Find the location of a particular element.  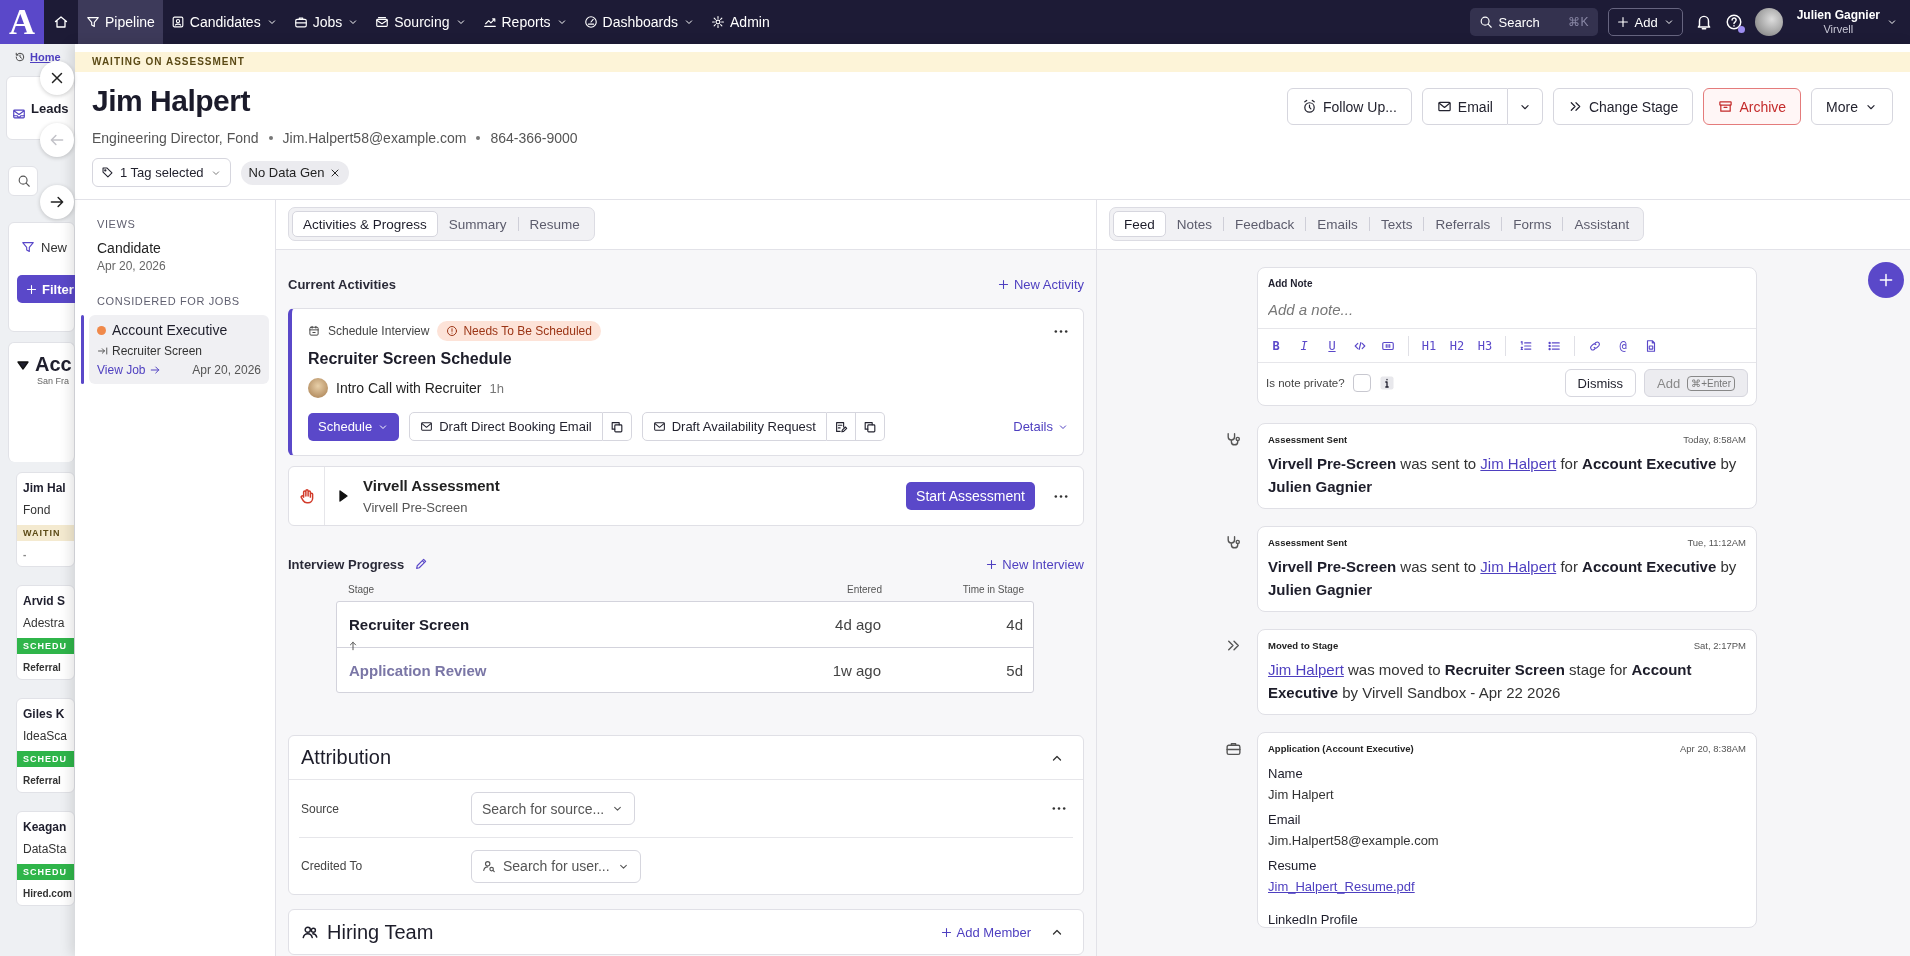

draft-button: Draft Direct Booking Email is located at coordinates (506, 426).